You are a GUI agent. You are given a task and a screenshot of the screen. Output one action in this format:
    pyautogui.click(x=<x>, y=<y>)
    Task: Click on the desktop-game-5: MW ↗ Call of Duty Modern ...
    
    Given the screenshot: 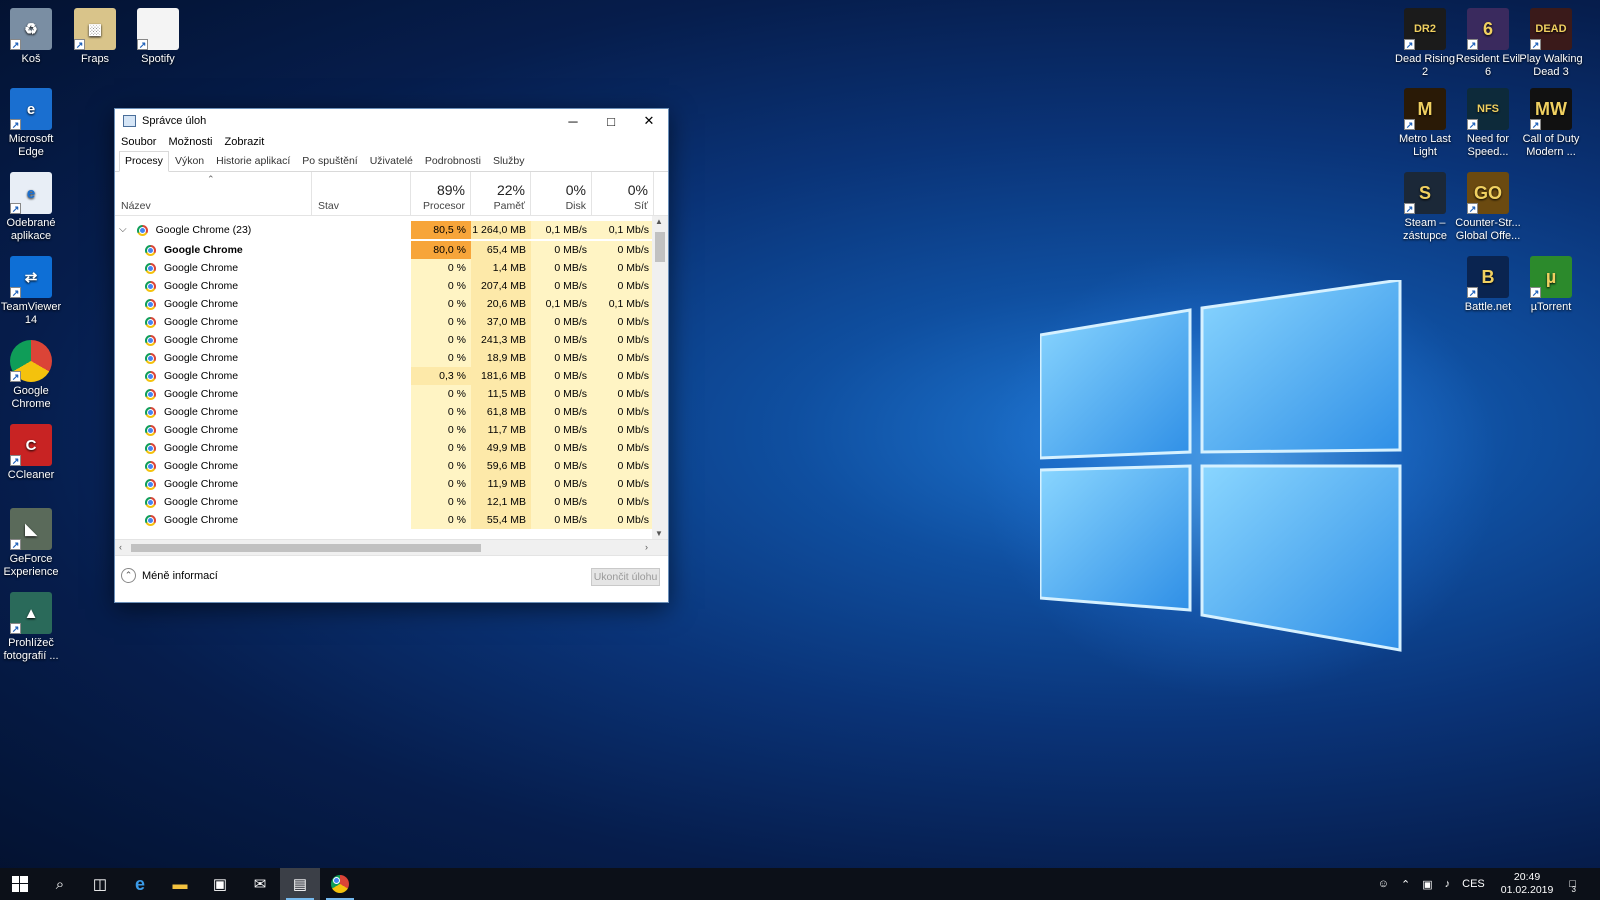 What is the action you would take?
    pyautogui.click(x=1551, y=123)
    